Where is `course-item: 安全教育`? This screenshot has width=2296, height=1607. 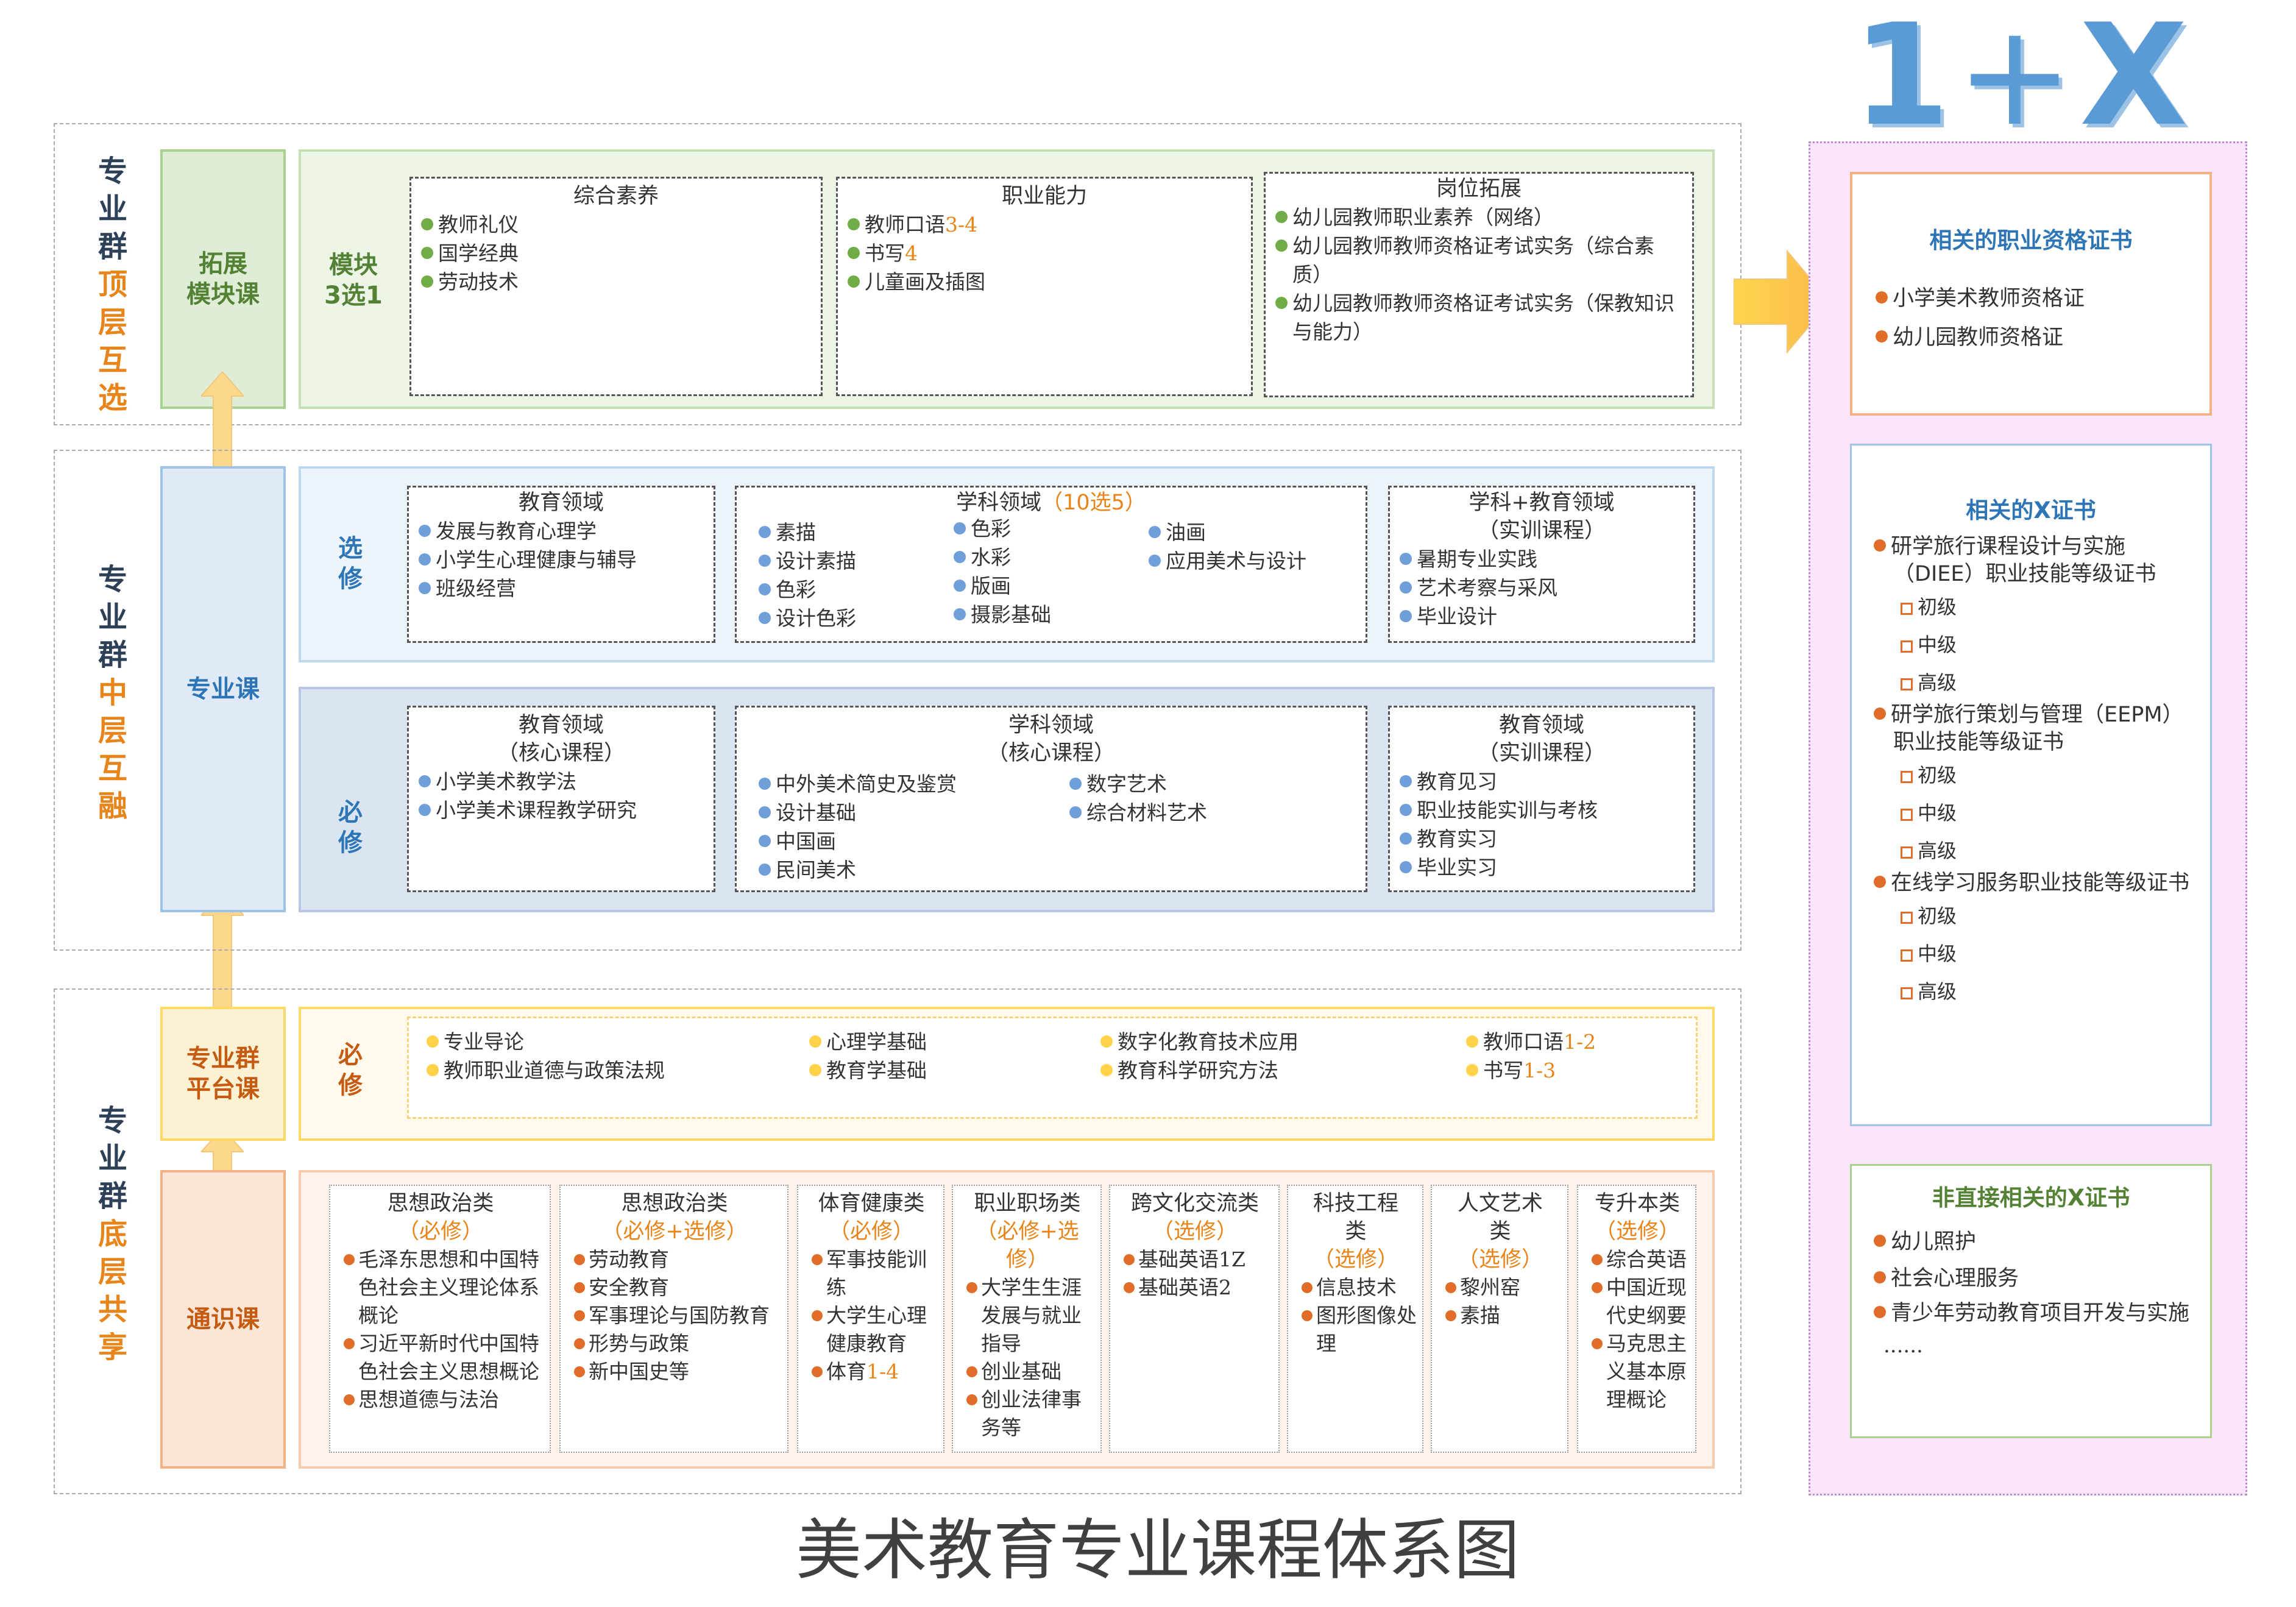 course-item: 安全教育 is located at coordinates (674, 1288).